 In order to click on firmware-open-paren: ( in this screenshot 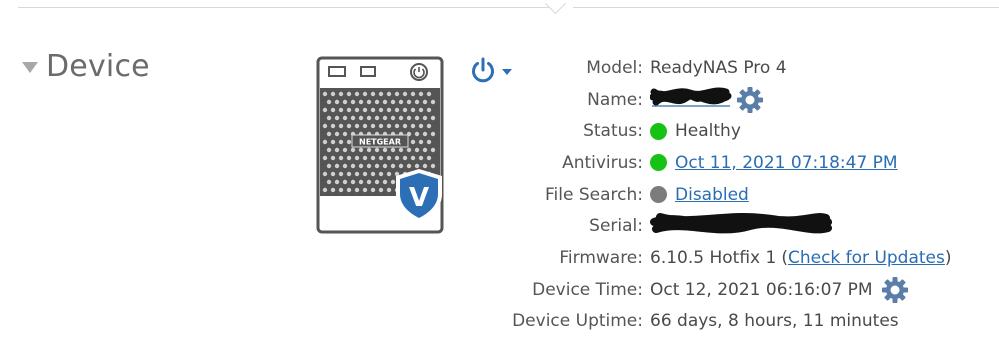, I will do `click(784, 257)`.